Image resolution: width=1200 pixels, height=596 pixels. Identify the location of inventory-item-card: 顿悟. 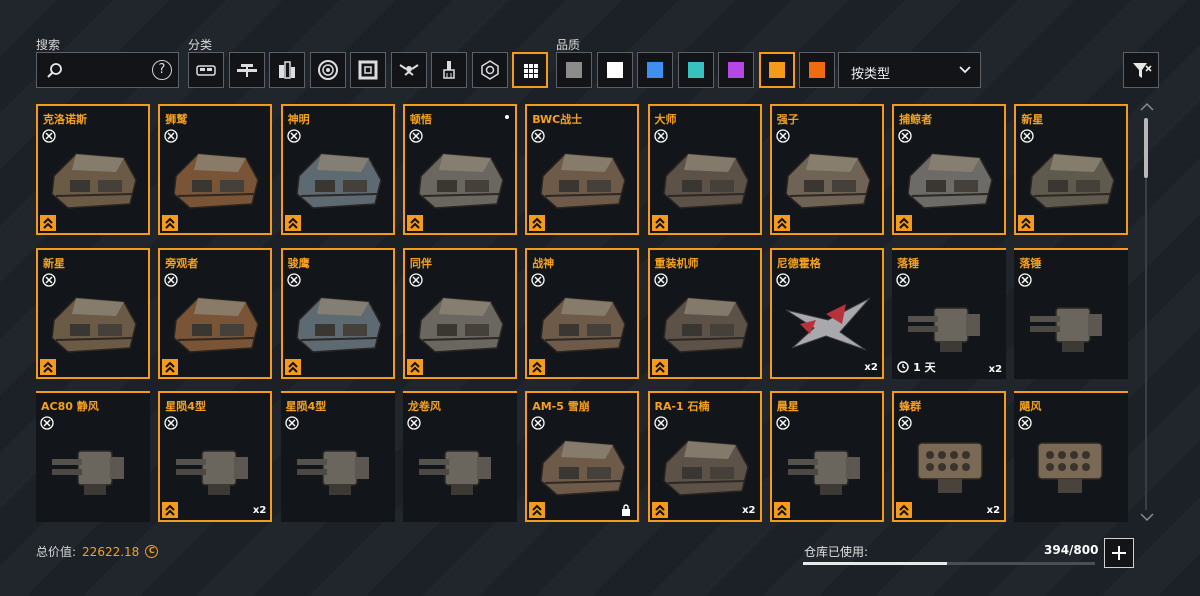
(459, 169).